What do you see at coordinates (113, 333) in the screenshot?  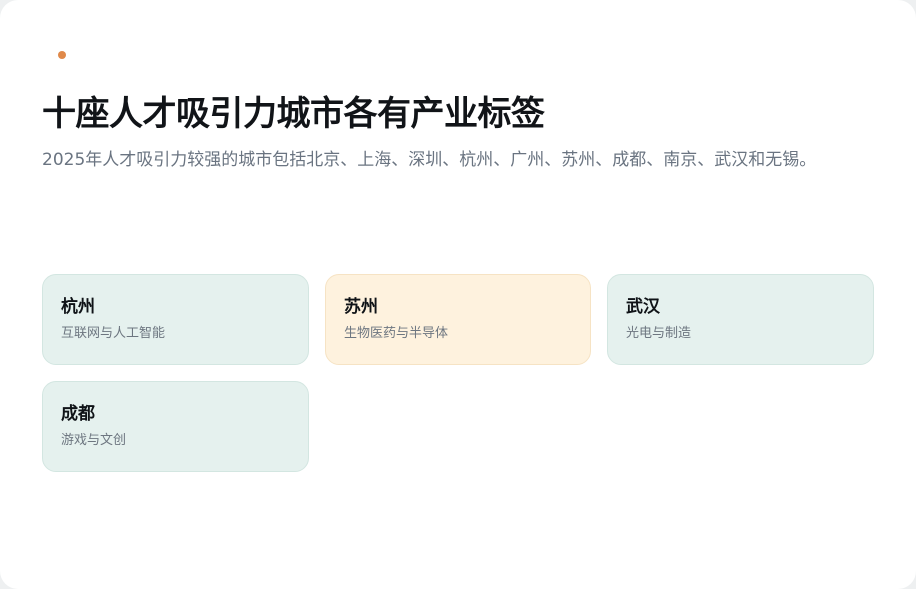 I see `city-industry-tag: 互联网与人工智能` at bounding box center [113, 333].